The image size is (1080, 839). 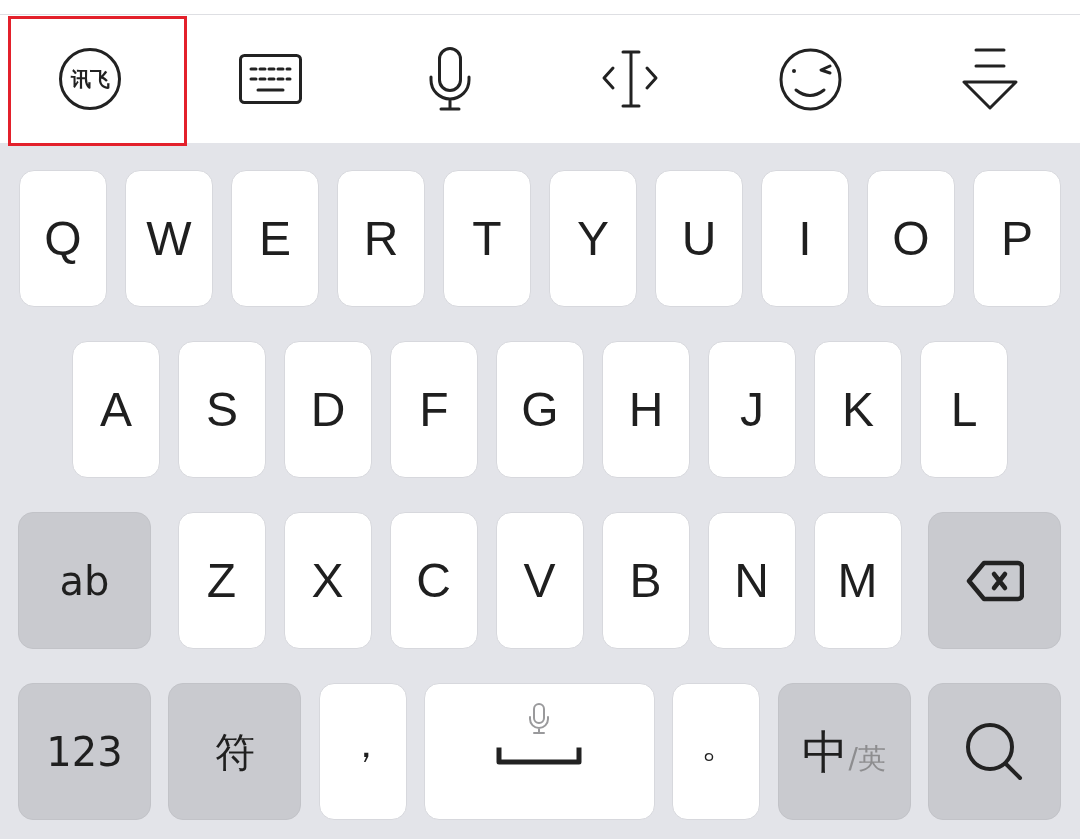 I want to click on letter-key: H, so click(x=646, y=409).